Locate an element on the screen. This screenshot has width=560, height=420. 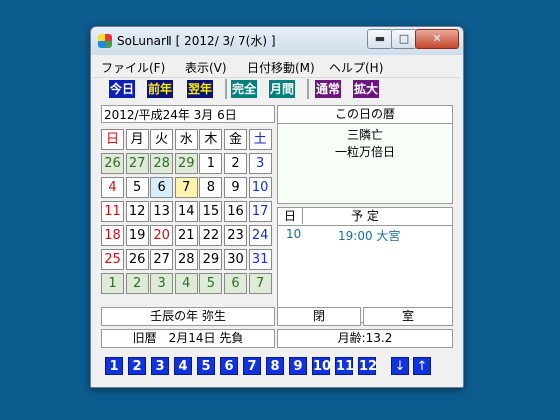
normal-size-button: 通常 is located at coordinates (328, 89).